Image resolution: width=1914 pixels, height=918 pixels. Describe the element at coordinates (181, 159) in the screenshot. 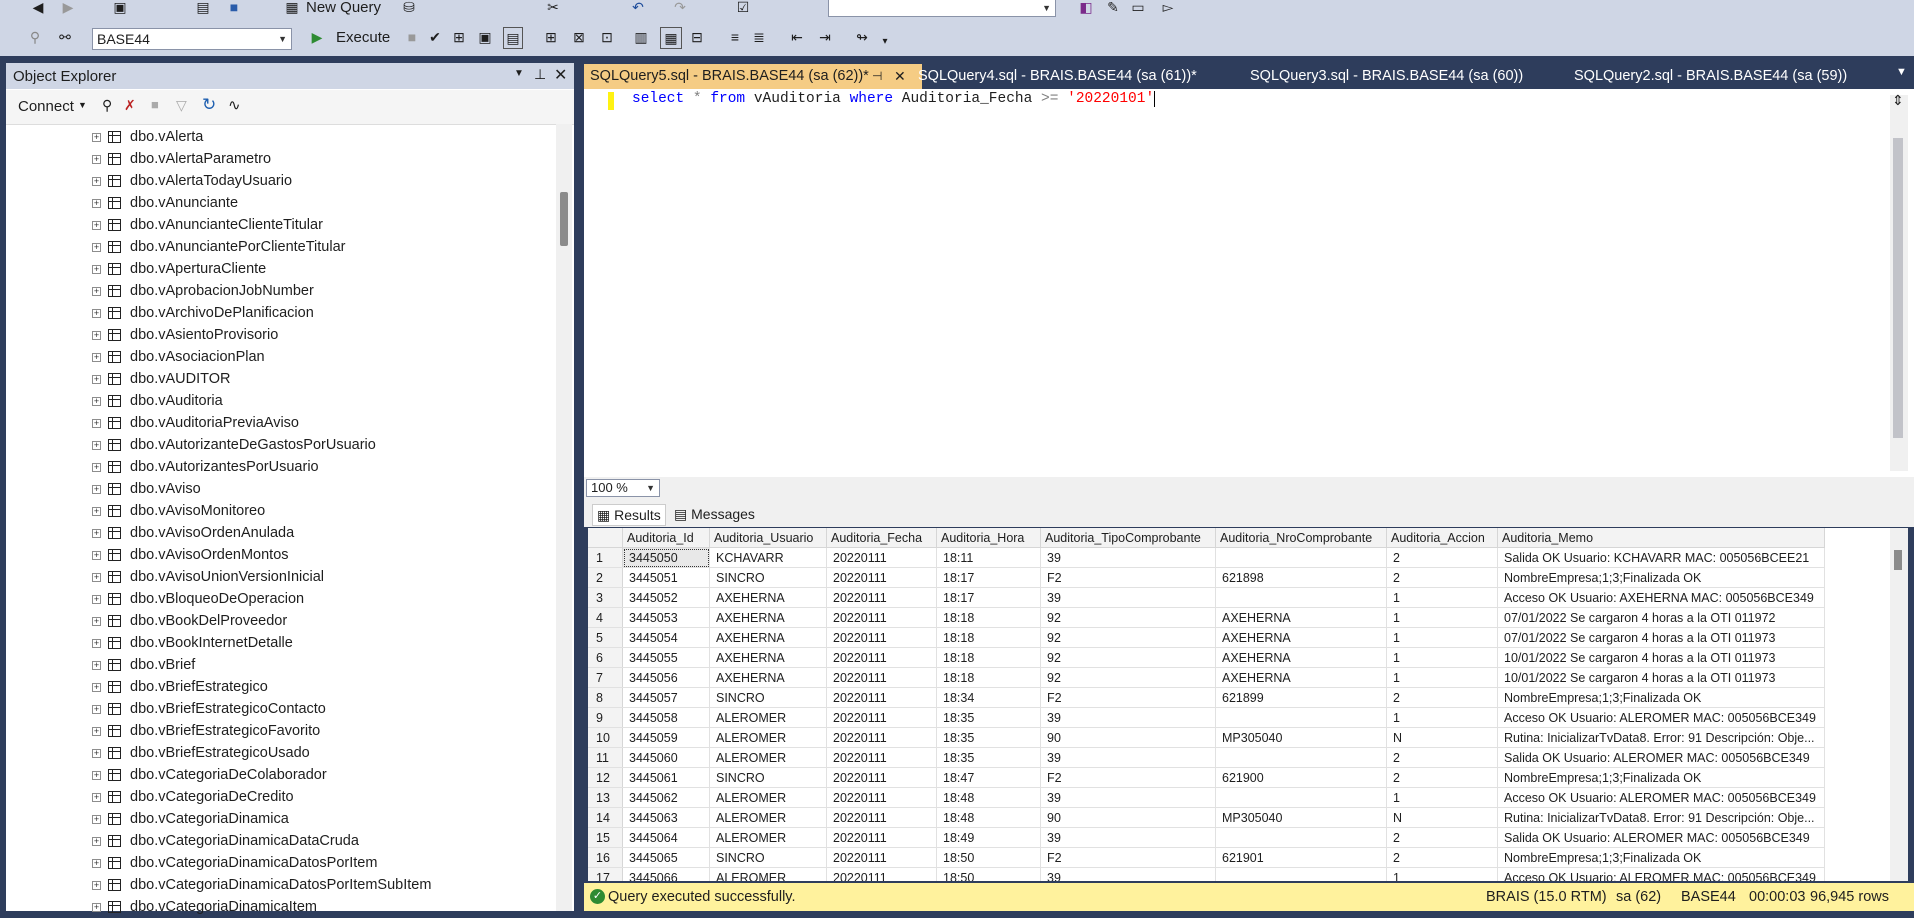

I see `tree-item: + dbo.vAlertaParametro` at that location.